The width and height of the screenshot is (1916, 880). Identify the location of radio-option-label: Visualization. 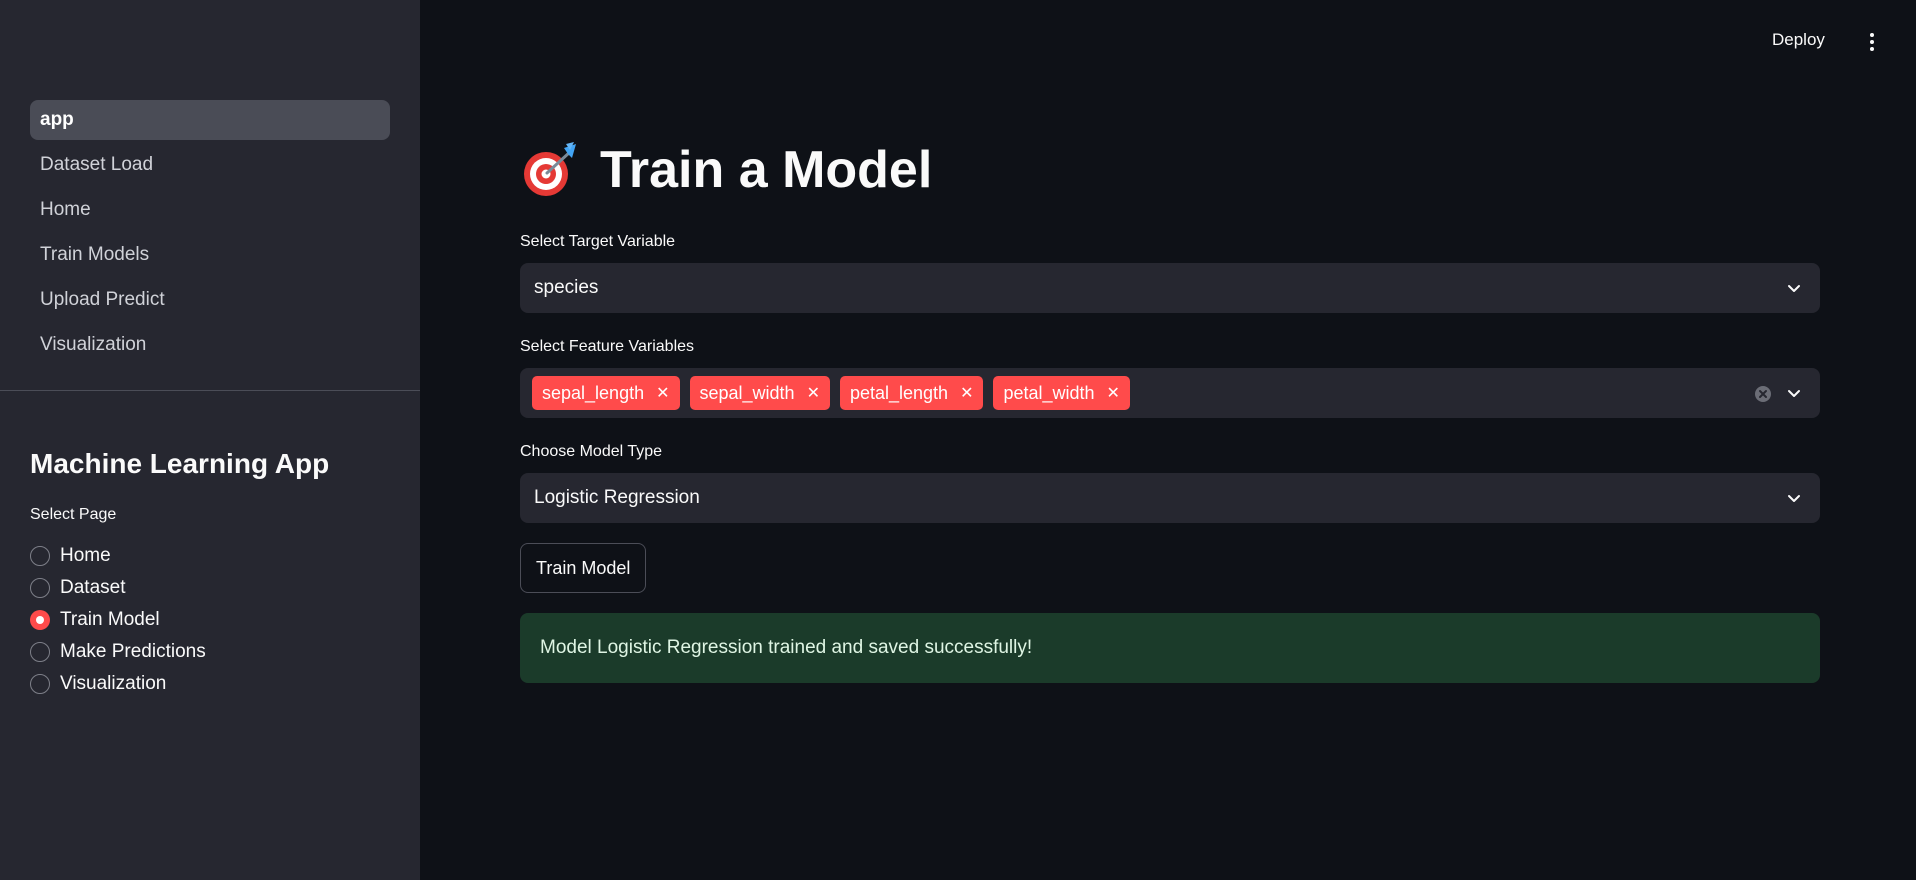
(113, 683).